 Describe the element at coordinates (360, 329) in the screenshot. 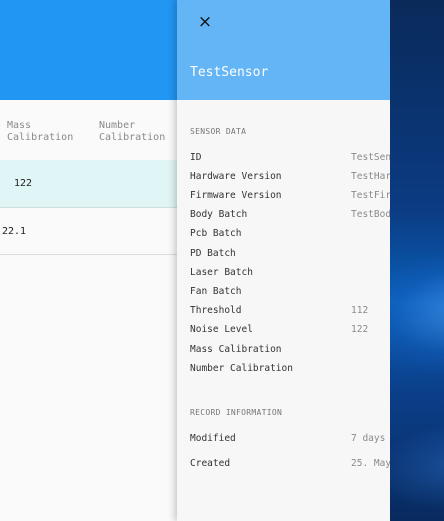

I see `field-value: 122` at that location.